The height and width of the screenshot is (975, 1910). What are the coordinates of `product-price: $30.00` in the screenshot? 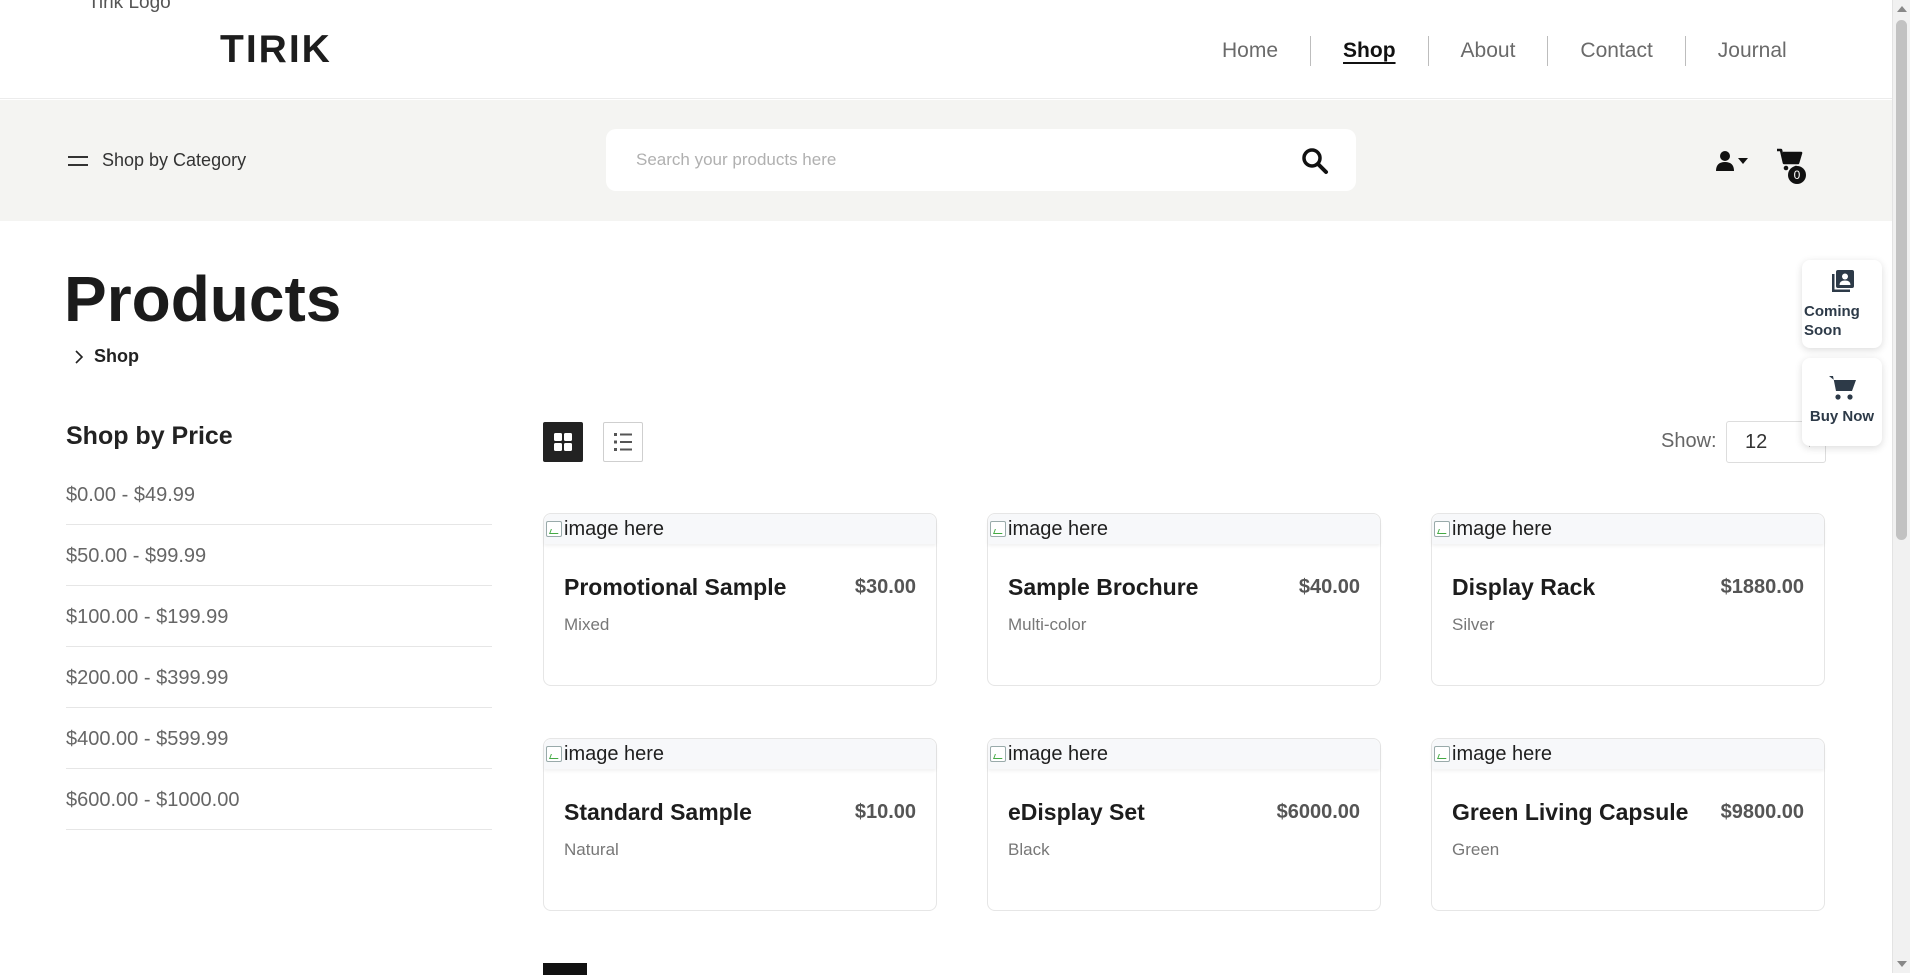 It's located at (885, 587).